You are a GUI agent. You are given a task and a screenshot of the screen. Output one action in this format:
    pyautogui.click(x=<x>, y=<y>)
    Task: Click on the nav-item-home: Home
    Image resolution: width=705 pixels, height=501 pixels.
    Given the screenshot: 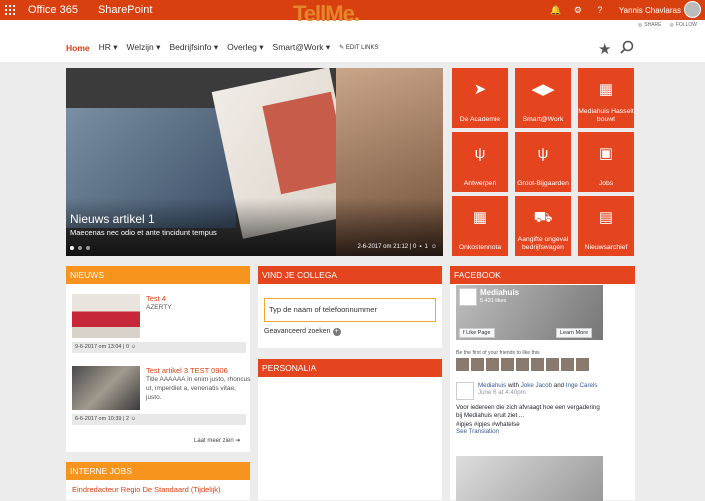 What is the action you would take?
    pyautogui.click(x=78, y=48)
    